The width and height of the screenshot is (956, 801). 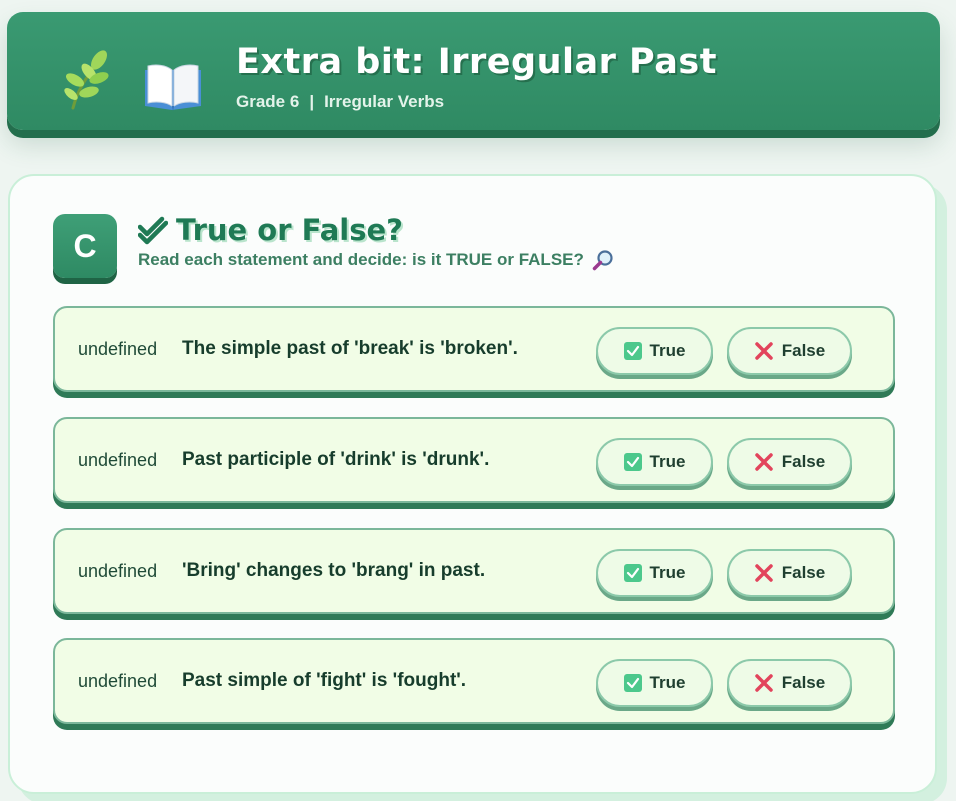 I want to click on page-subtitle: Grade 6 | Irregular Verbs, so click(x=340, y=102).